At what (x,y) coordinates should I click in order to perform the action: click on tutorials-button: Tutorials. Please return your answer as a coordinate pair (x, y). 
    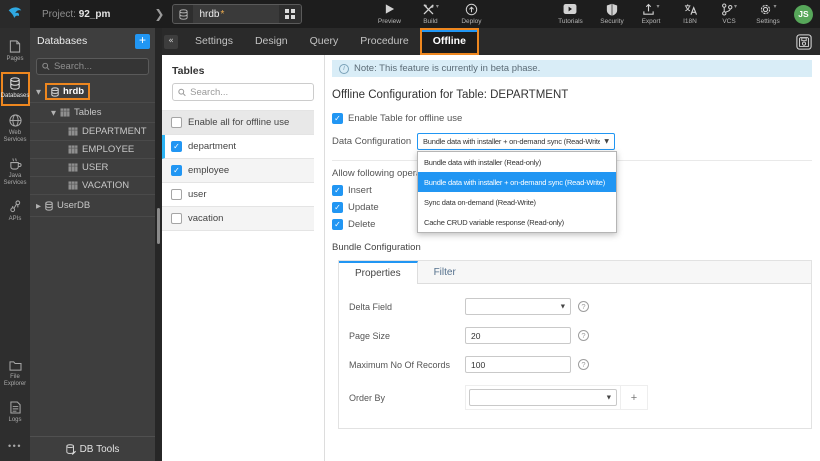
    Looking at the image, I should click on (570, 14).